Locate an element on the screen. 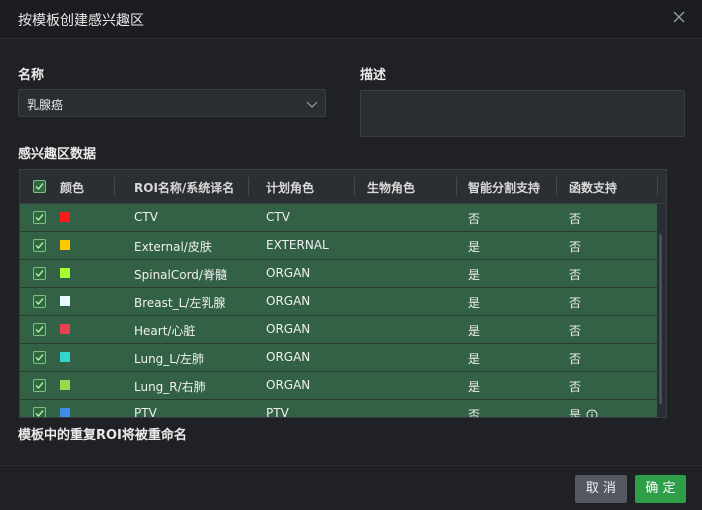 The width and height of the screenshot is (702, 510). roi-data-label: 感兴趣区数据 is located at coordinates (57, 154).